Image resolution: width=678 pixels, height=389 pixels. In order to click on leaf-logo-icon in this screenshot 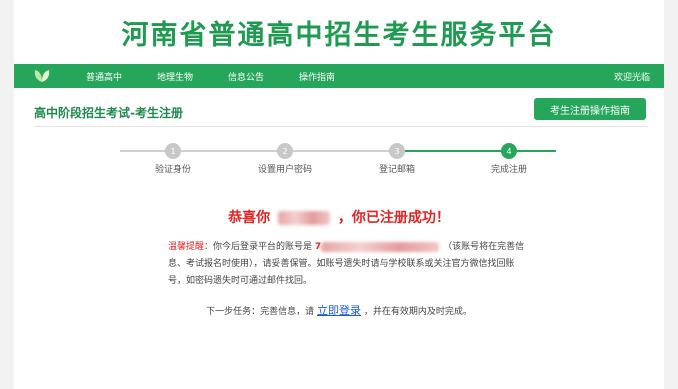, I will do `click(42, 76)`.